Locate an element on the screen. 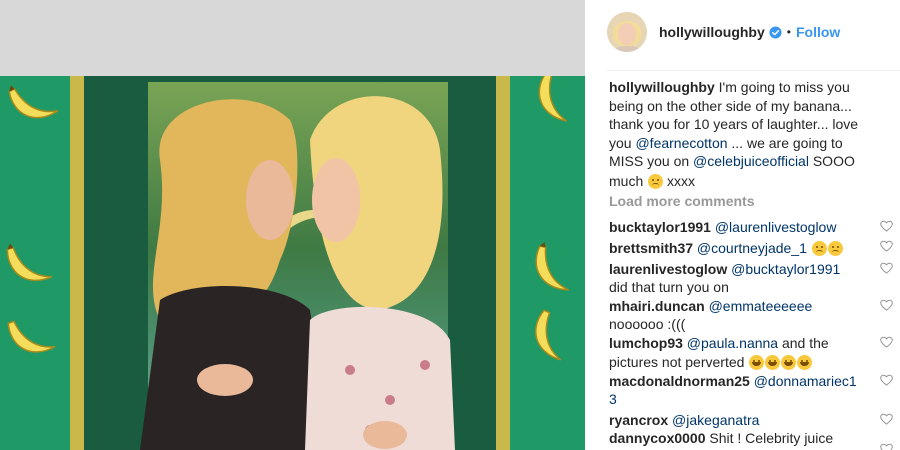 This screenshot has width=900, height=450. post-username: hollywilloughby is located at coordinates (712, 32).